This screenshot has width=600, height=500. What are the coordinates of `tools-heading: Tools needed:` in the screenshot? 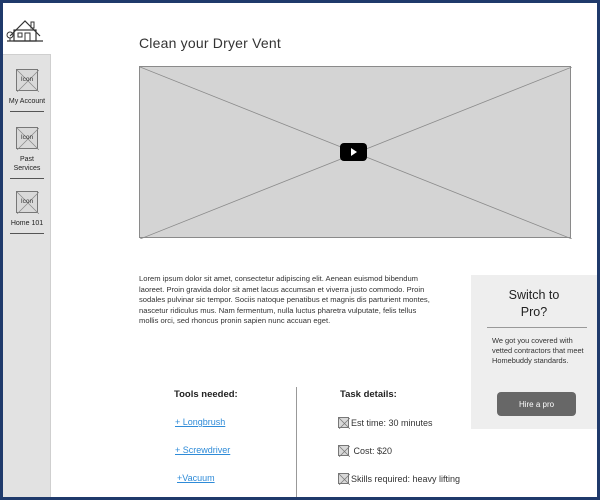 It's located at (206, 394).